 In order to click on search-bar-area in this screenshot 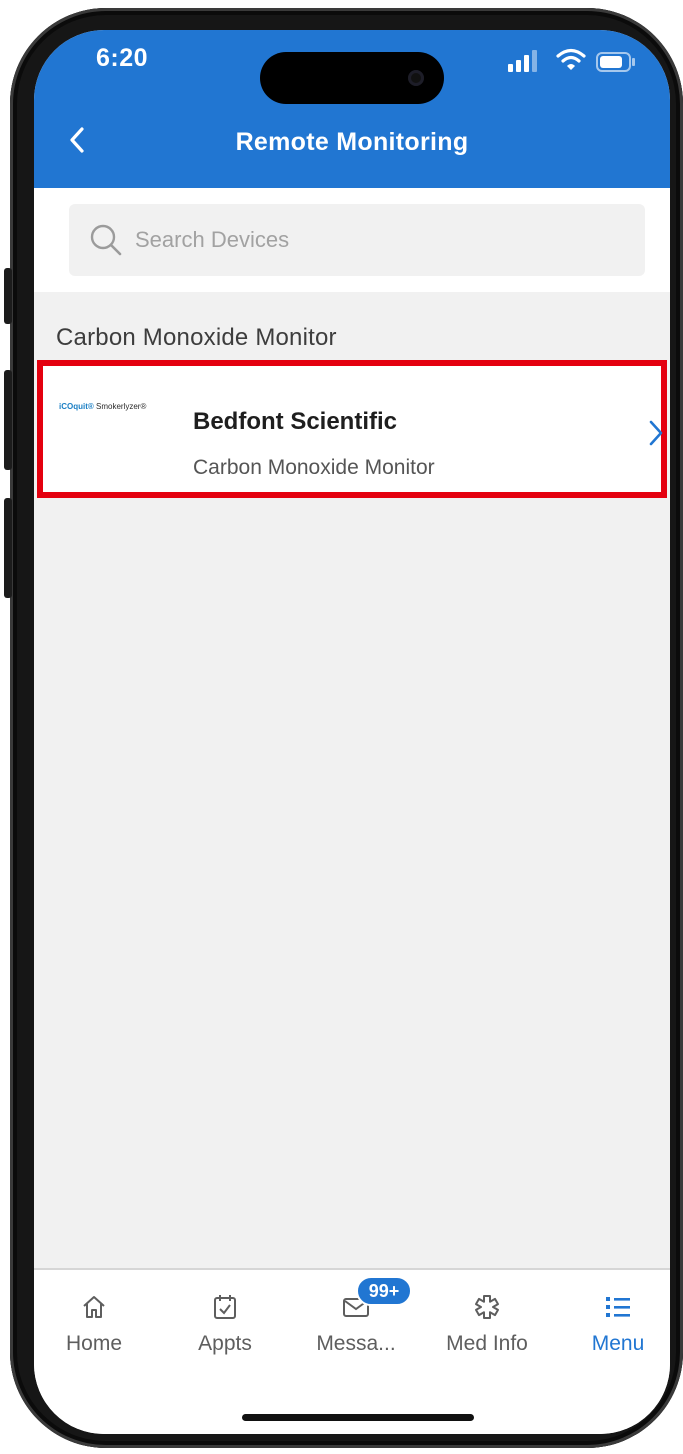, I will do `click(352, 240)`.